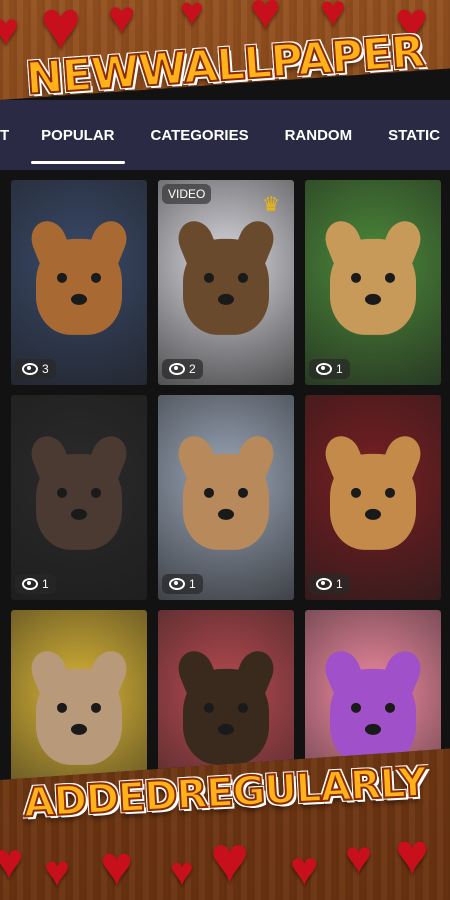 This screenshot has height=900, width=450. What do you see at coordinates (410, 135) in the screenshot?
I see `tab-static: STATIC` at bounding box center [410, 135].